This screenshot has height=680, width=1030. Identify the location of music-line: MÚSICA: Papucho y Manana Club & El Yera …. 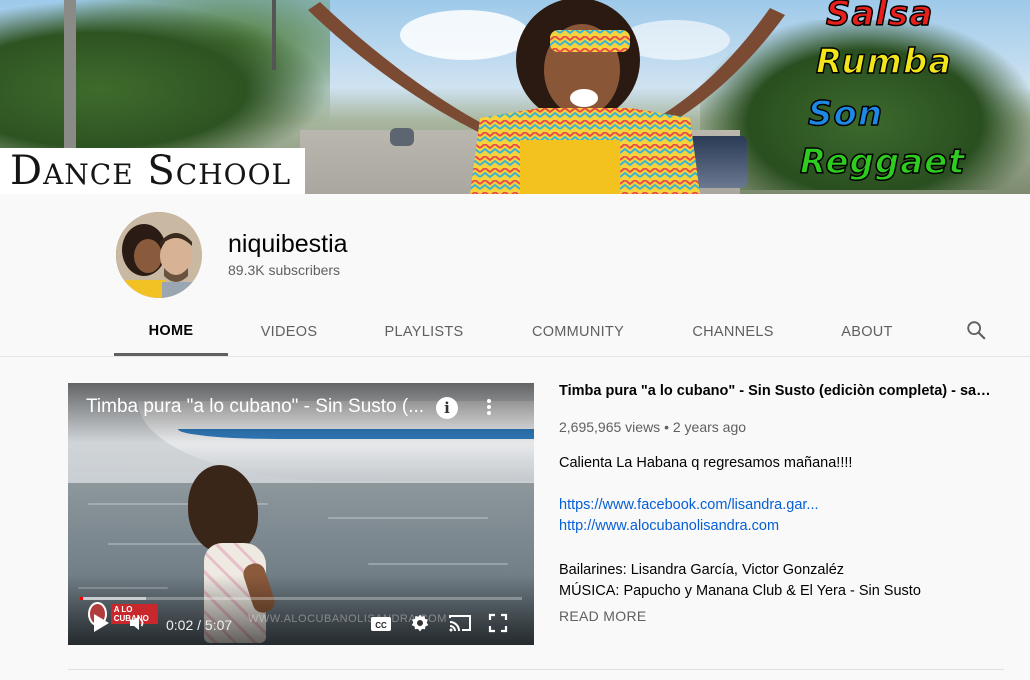
(740, 591).